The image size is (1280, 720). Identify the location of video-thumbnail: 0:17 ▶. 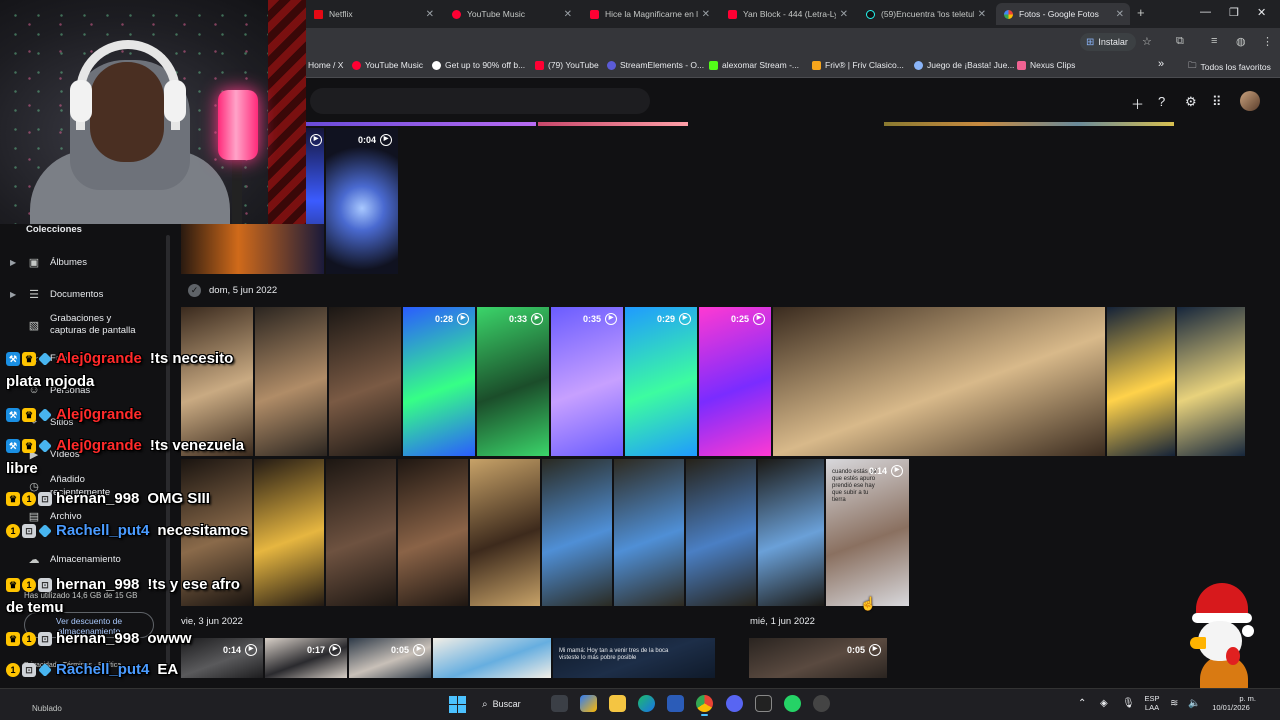
(306, 658).